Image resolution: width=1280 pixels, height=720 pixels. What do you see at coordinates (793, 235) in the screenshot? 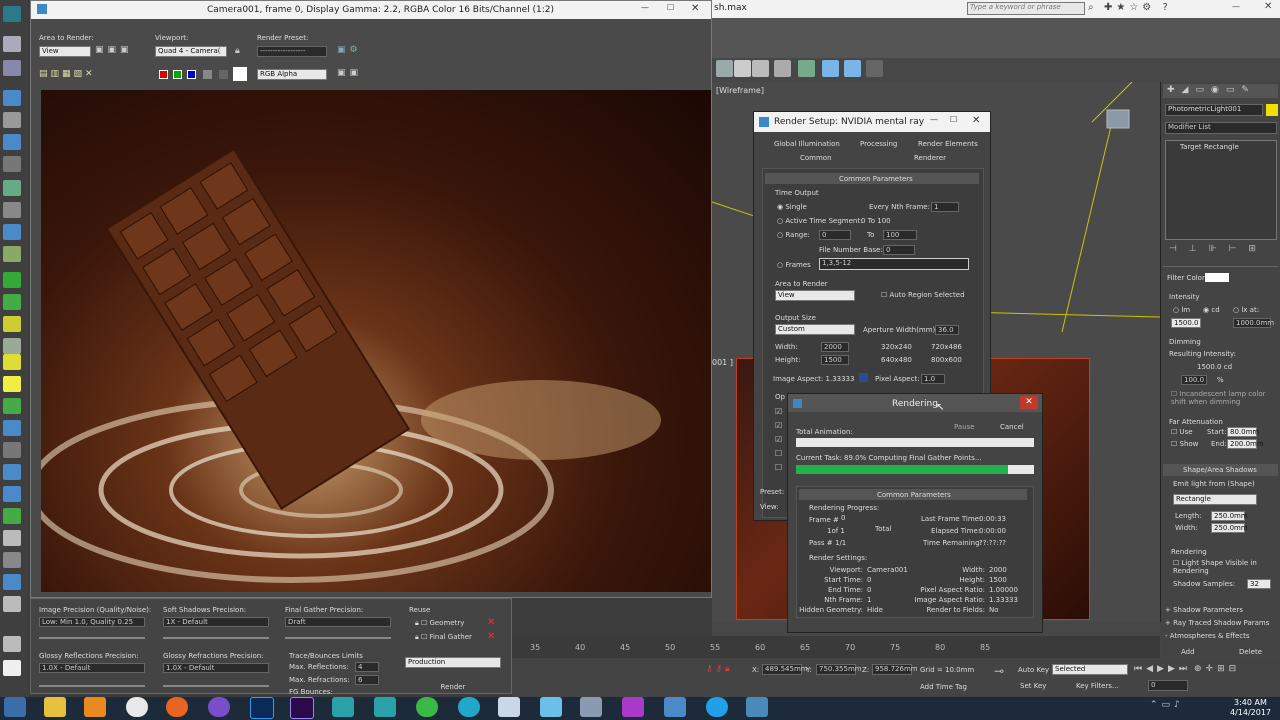
I see `range-radio: ○ Range:` at bounding box center [793, 235].